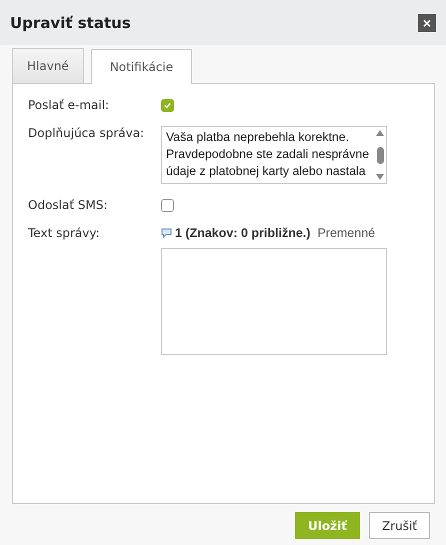  Describe the element at coordinates (380, 177) in the screenshot. I see `scroll-down-icon` at that location.